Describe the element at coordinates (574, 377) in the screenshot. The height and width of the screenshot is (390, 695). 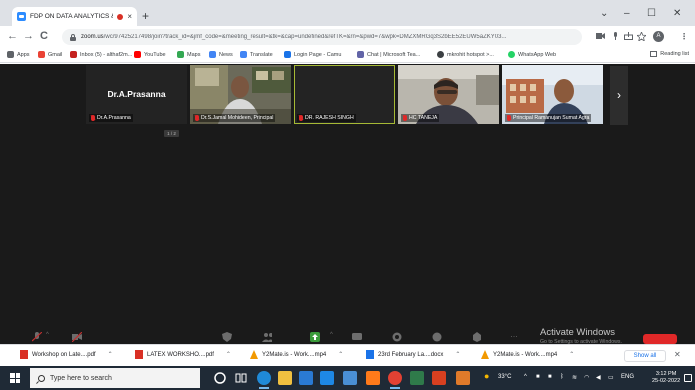
I see `network-icon: ≋` at that location.